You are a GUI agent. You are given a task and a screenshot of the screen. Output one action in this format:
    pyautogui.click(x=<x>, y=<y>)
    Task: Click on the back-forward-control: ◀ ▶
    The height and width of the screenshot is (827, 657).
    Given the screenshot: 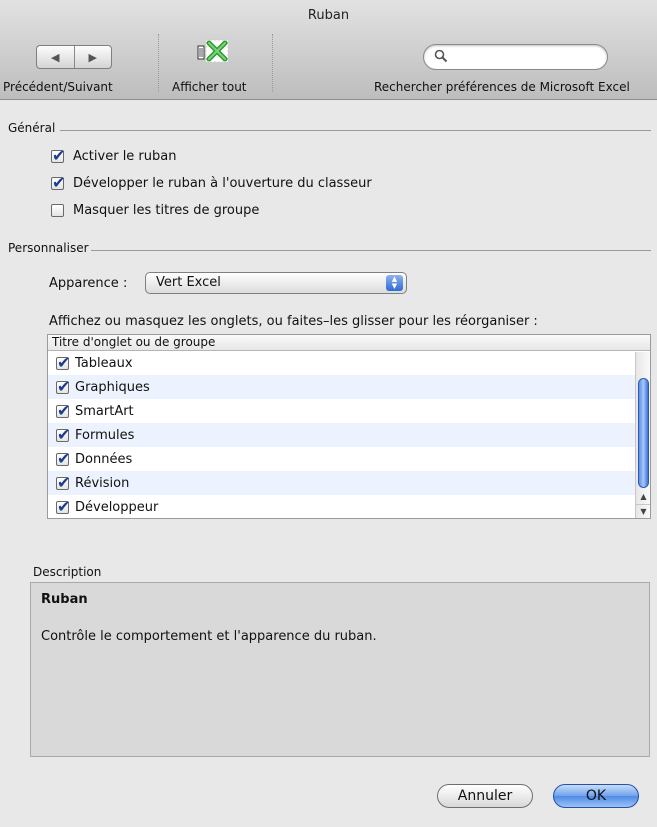 What is the action you would take?
    pyautogui.click(x=74, y=57)
    